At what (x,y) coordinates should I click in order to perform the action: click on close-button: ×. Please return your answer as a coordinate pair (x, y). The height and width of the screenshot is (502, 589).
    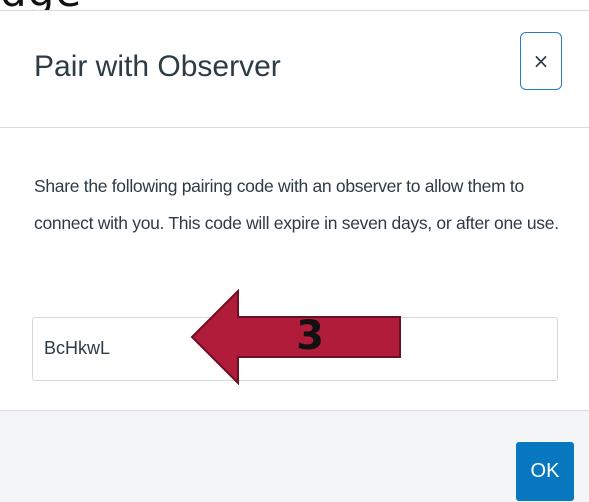
    Looking at the image, I should click on (541, 61).